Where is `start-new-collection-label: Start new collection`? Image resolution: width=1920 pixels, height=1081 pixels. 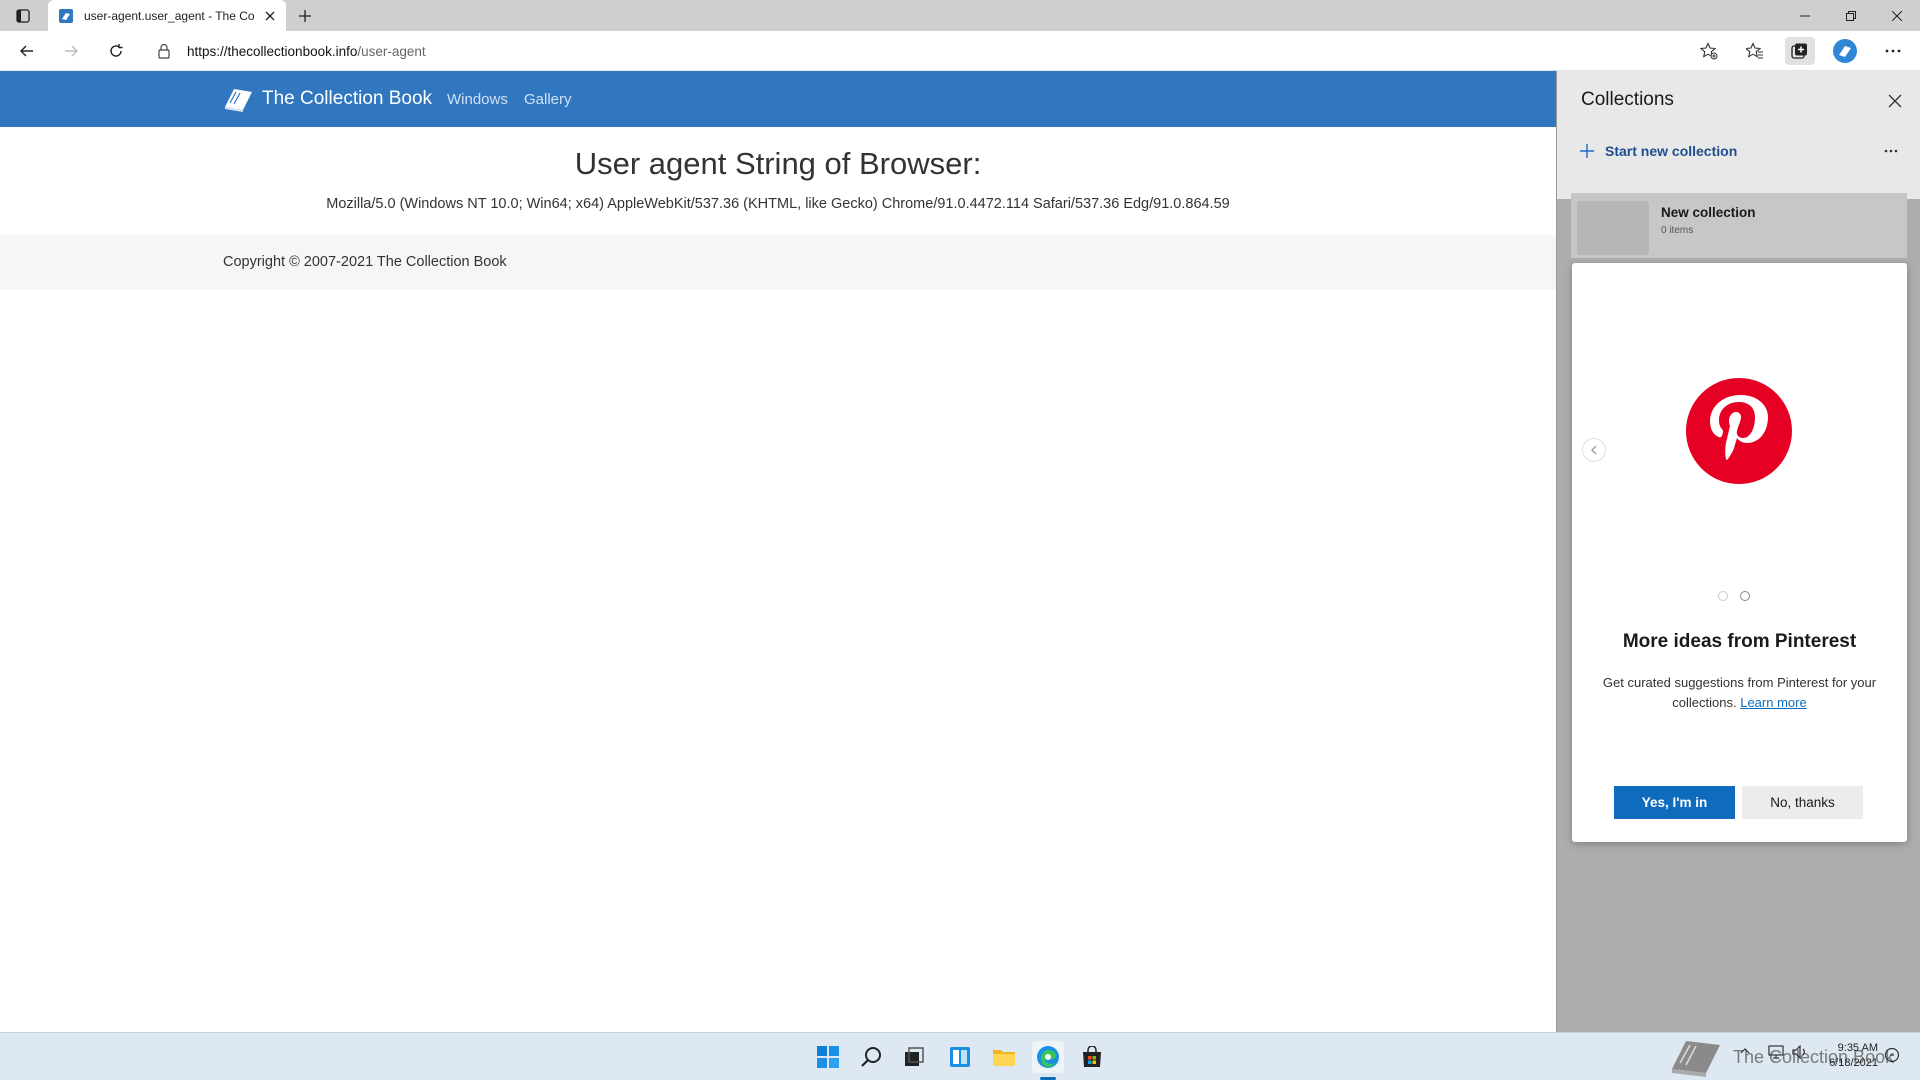 start-new-collection-label: Start new collection is located at coordinates (1671, 151).